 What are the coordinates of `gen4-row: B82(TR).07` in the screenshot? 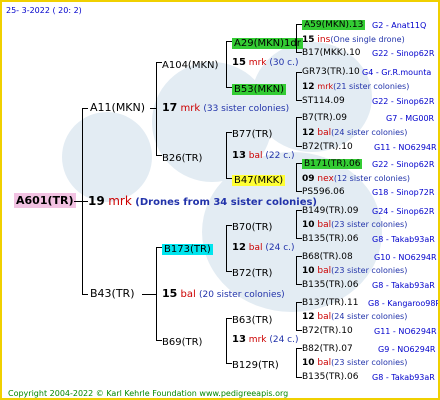 It's located at (327, 349).